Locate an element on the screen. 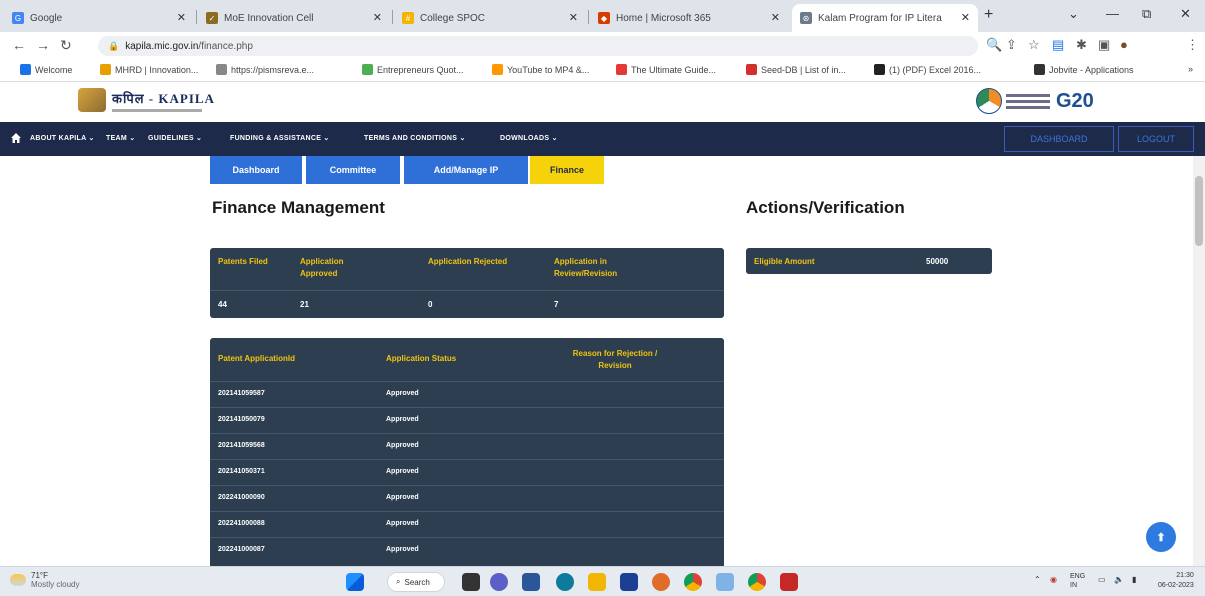 This screenshot has width=1205, height=596. minimize-icon: — is located at coordinates (1112, 13).